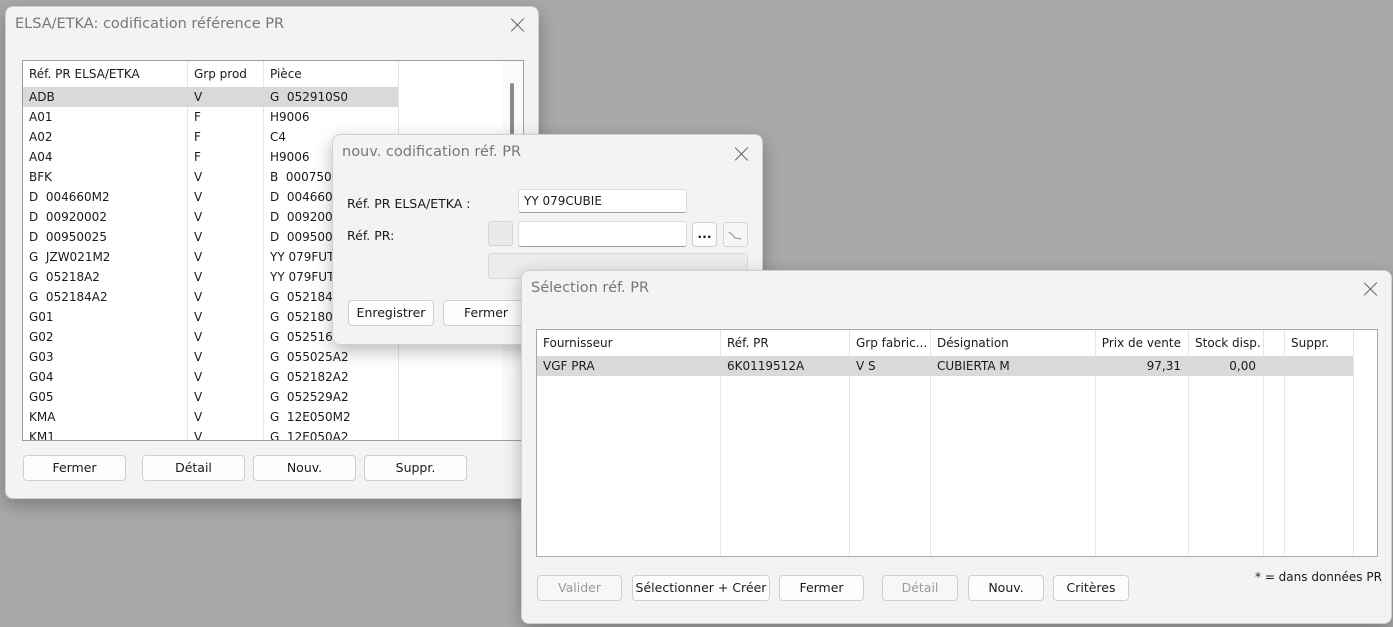 The height and width of the screenshot is (627, 1393). What do you see at coordinates (1163, 366) in the screenshot?
I see `cell-price: 97,31` at bounding box center [1163, 366].